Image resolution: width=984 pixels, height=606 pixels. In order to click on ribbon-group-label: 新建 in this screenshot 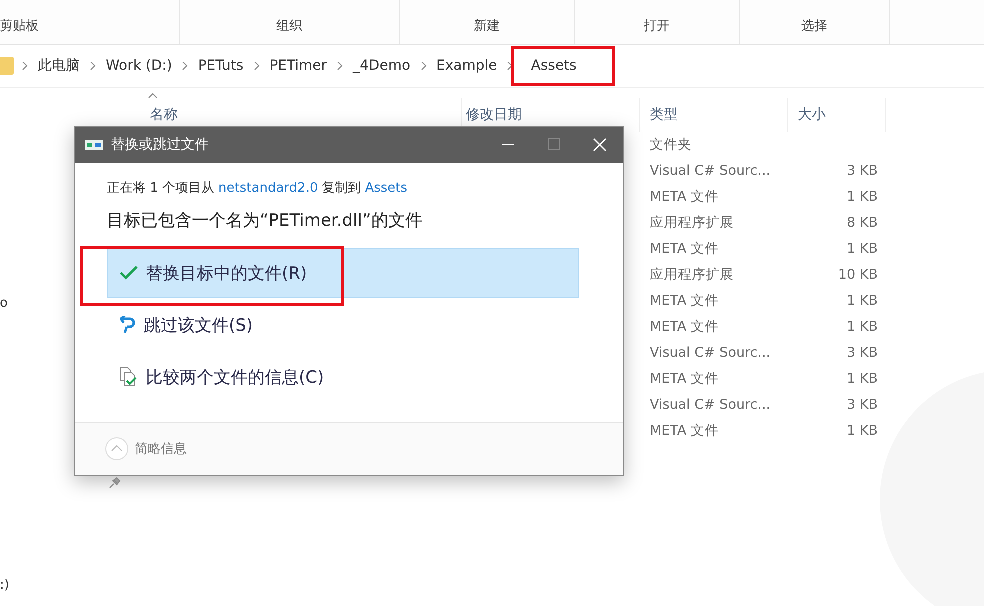, I will do `click(487, 26)`.